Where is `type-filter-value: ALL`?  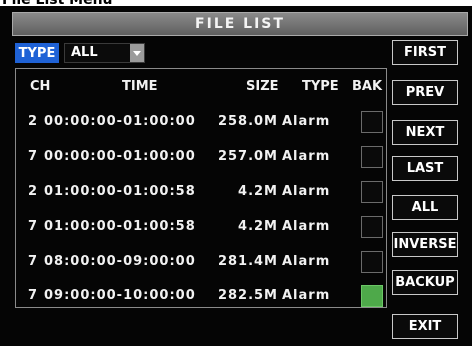
type-filter-value: ALL is located at coordinates (84, 52).